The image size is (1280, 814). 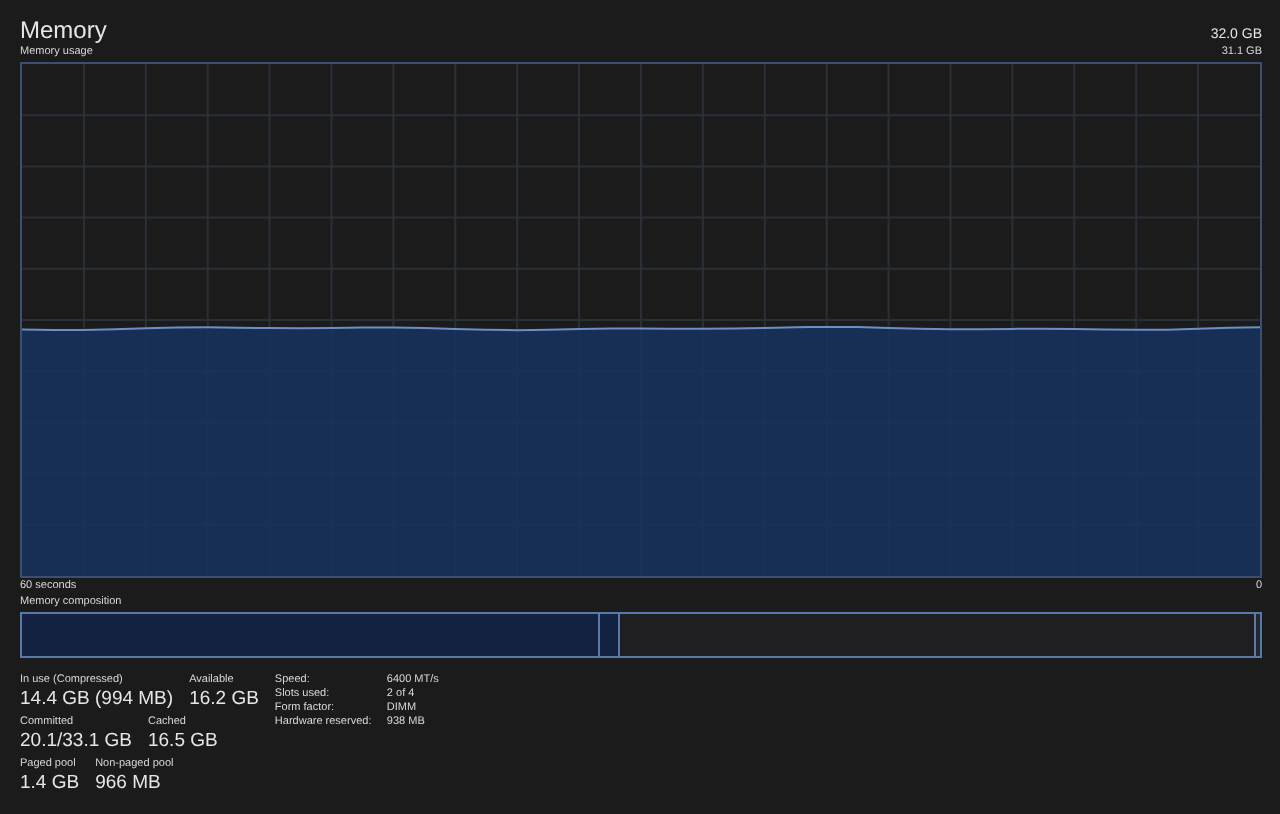 What do you see at coordinates (63, 30) in the screenshot?
I see `panel-title: Memory` at bounding box center [63, 30].